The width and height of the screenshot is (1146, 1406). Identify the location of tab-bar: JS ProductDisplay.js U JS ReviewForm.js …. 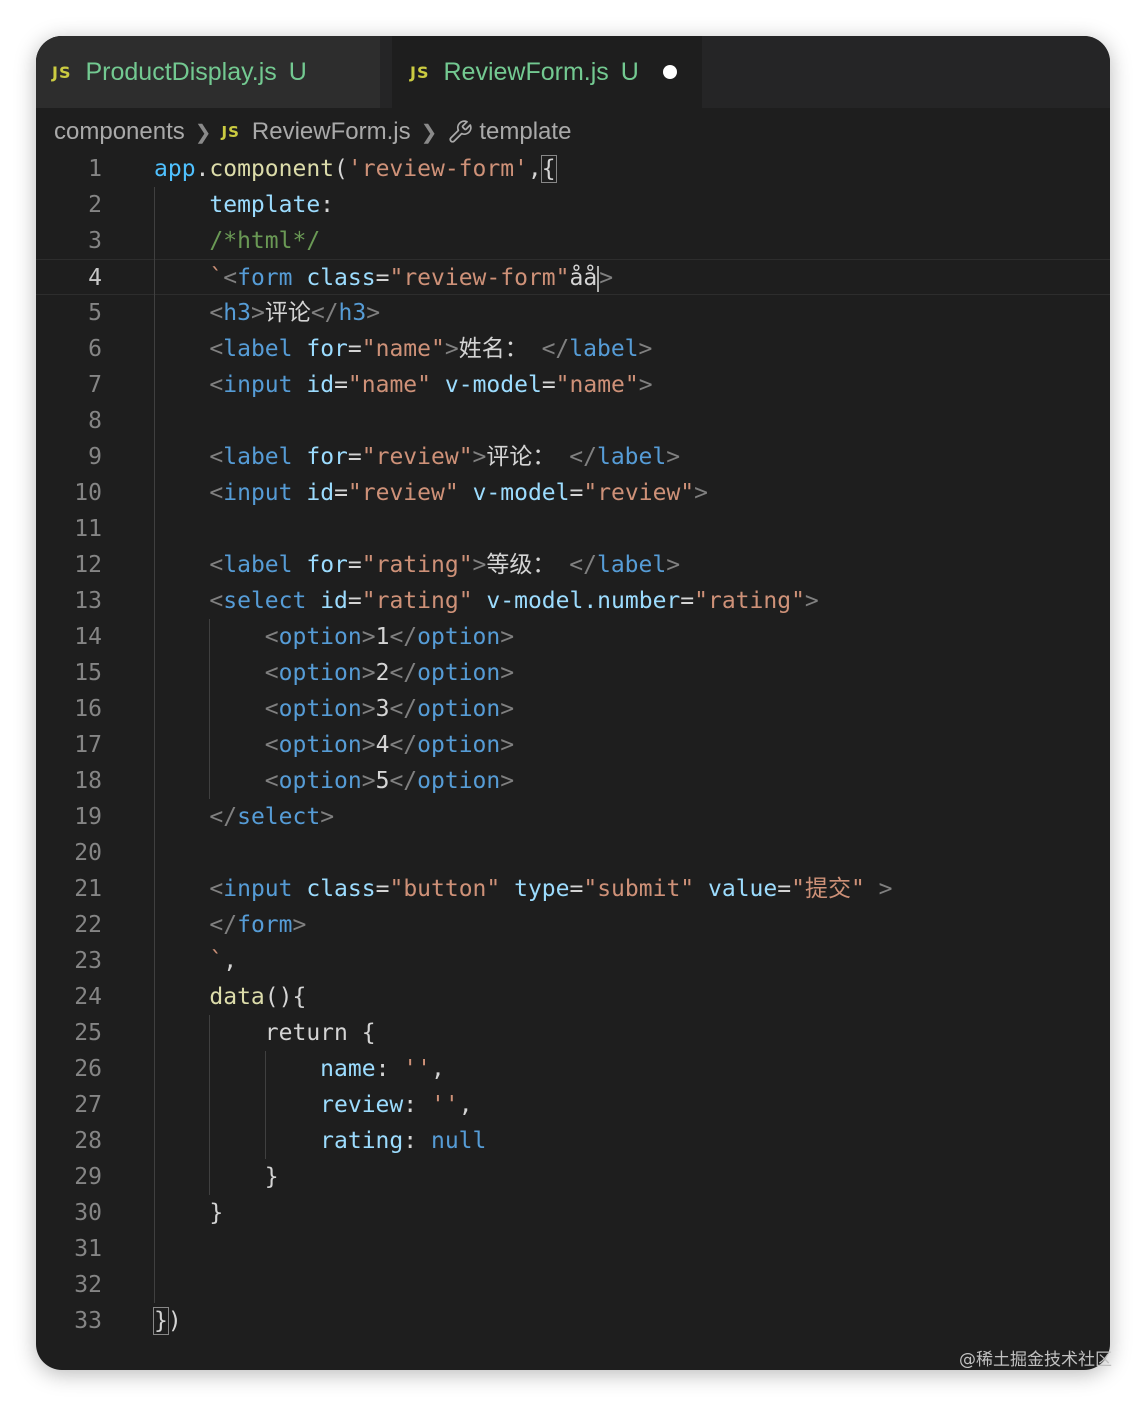
(573, 72).